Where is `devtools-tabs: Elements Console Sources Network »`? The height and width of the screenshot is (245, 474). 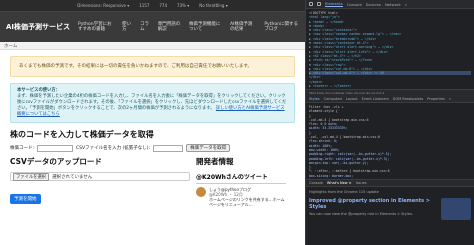
devtools-tabs: Elements Console Sources Network » is located at coordinates (390, 4).